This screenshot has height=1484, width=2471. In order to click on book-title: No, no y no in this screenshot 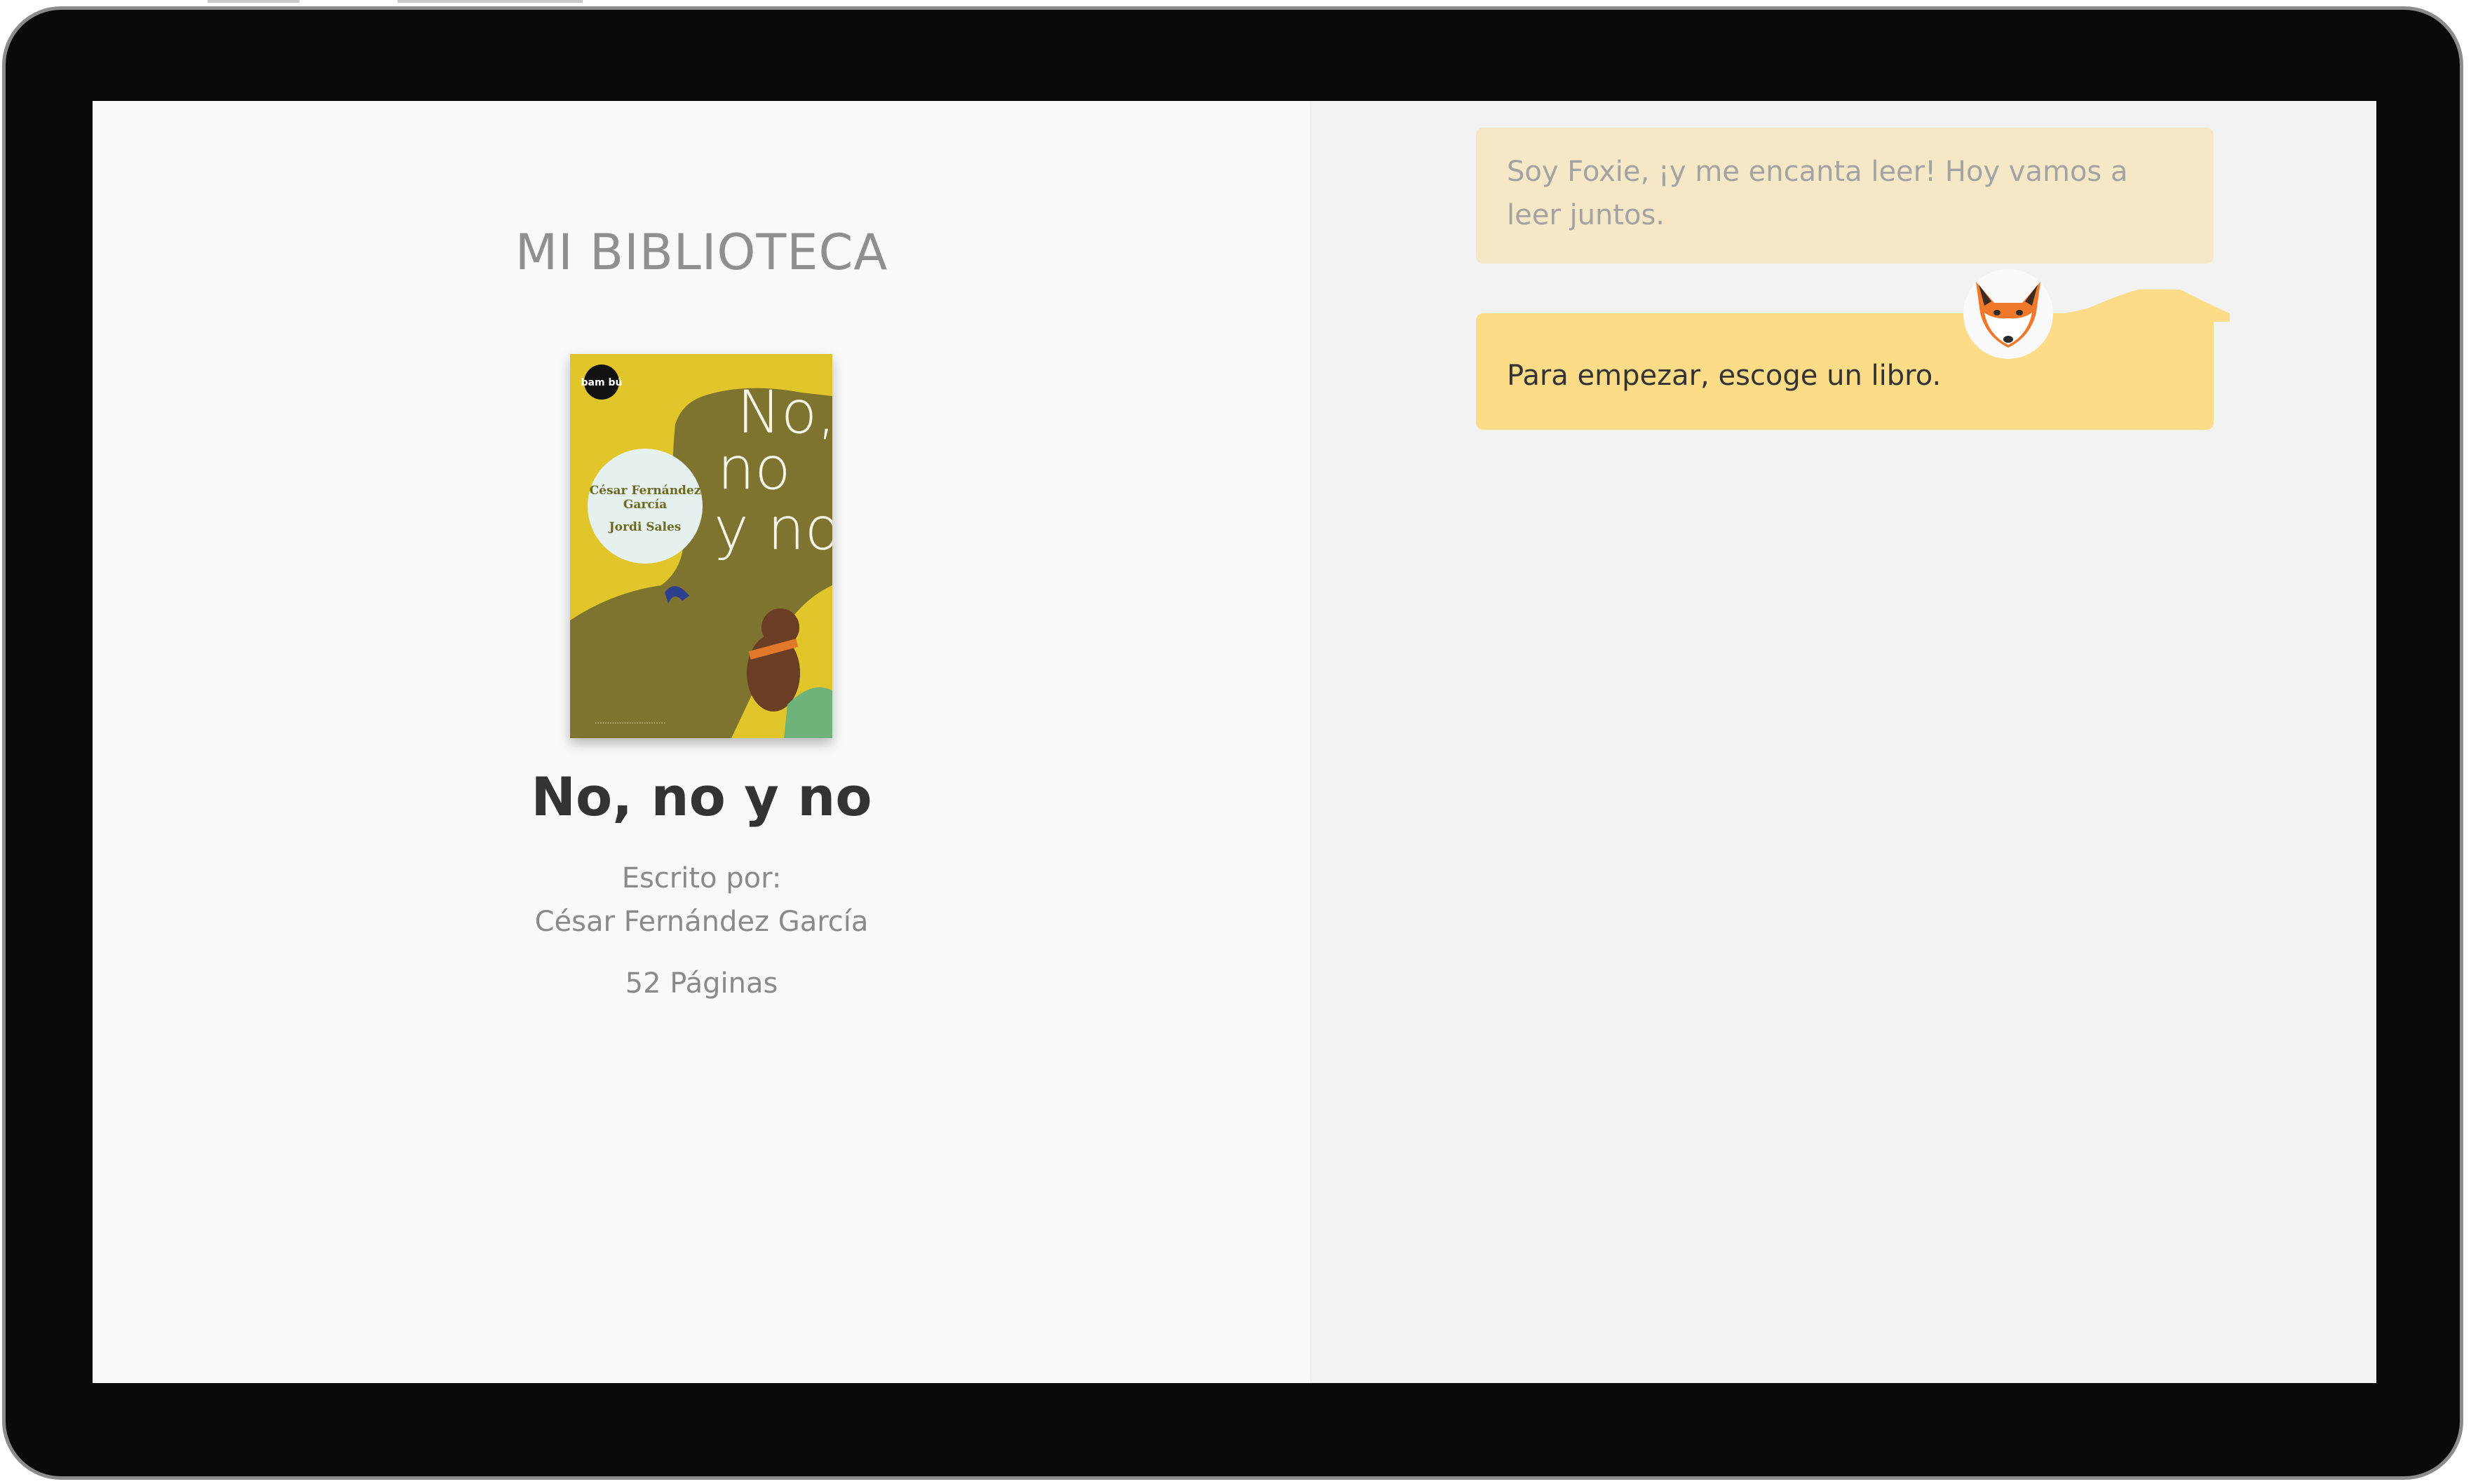, I will do `click(702, 796)`.